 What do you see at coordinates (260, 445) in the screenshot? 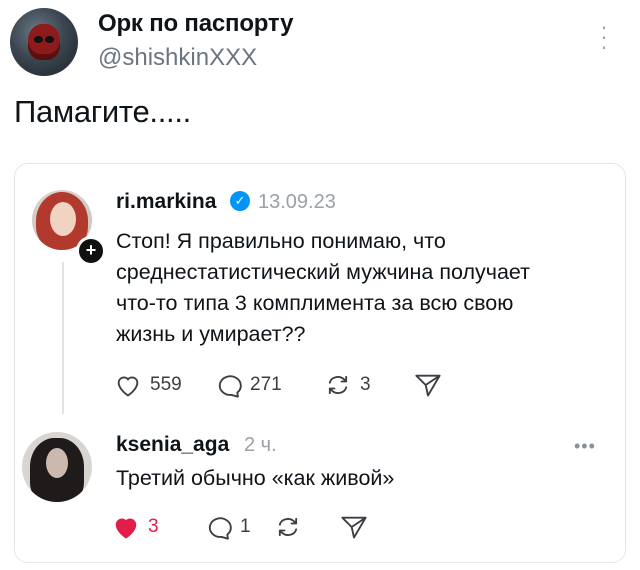
I see `reply-time: 2 ч.` at bounding box center [260, 445].